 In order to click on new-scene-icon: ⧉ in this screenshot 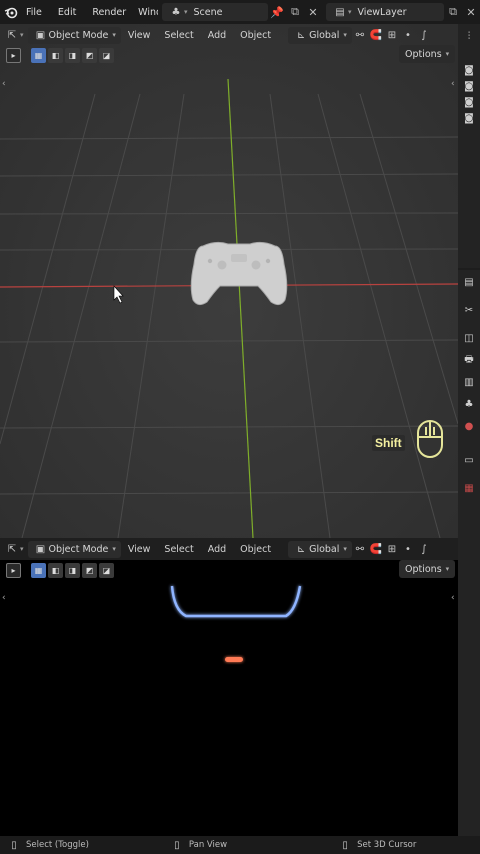, I will do `click(295, 12)`.